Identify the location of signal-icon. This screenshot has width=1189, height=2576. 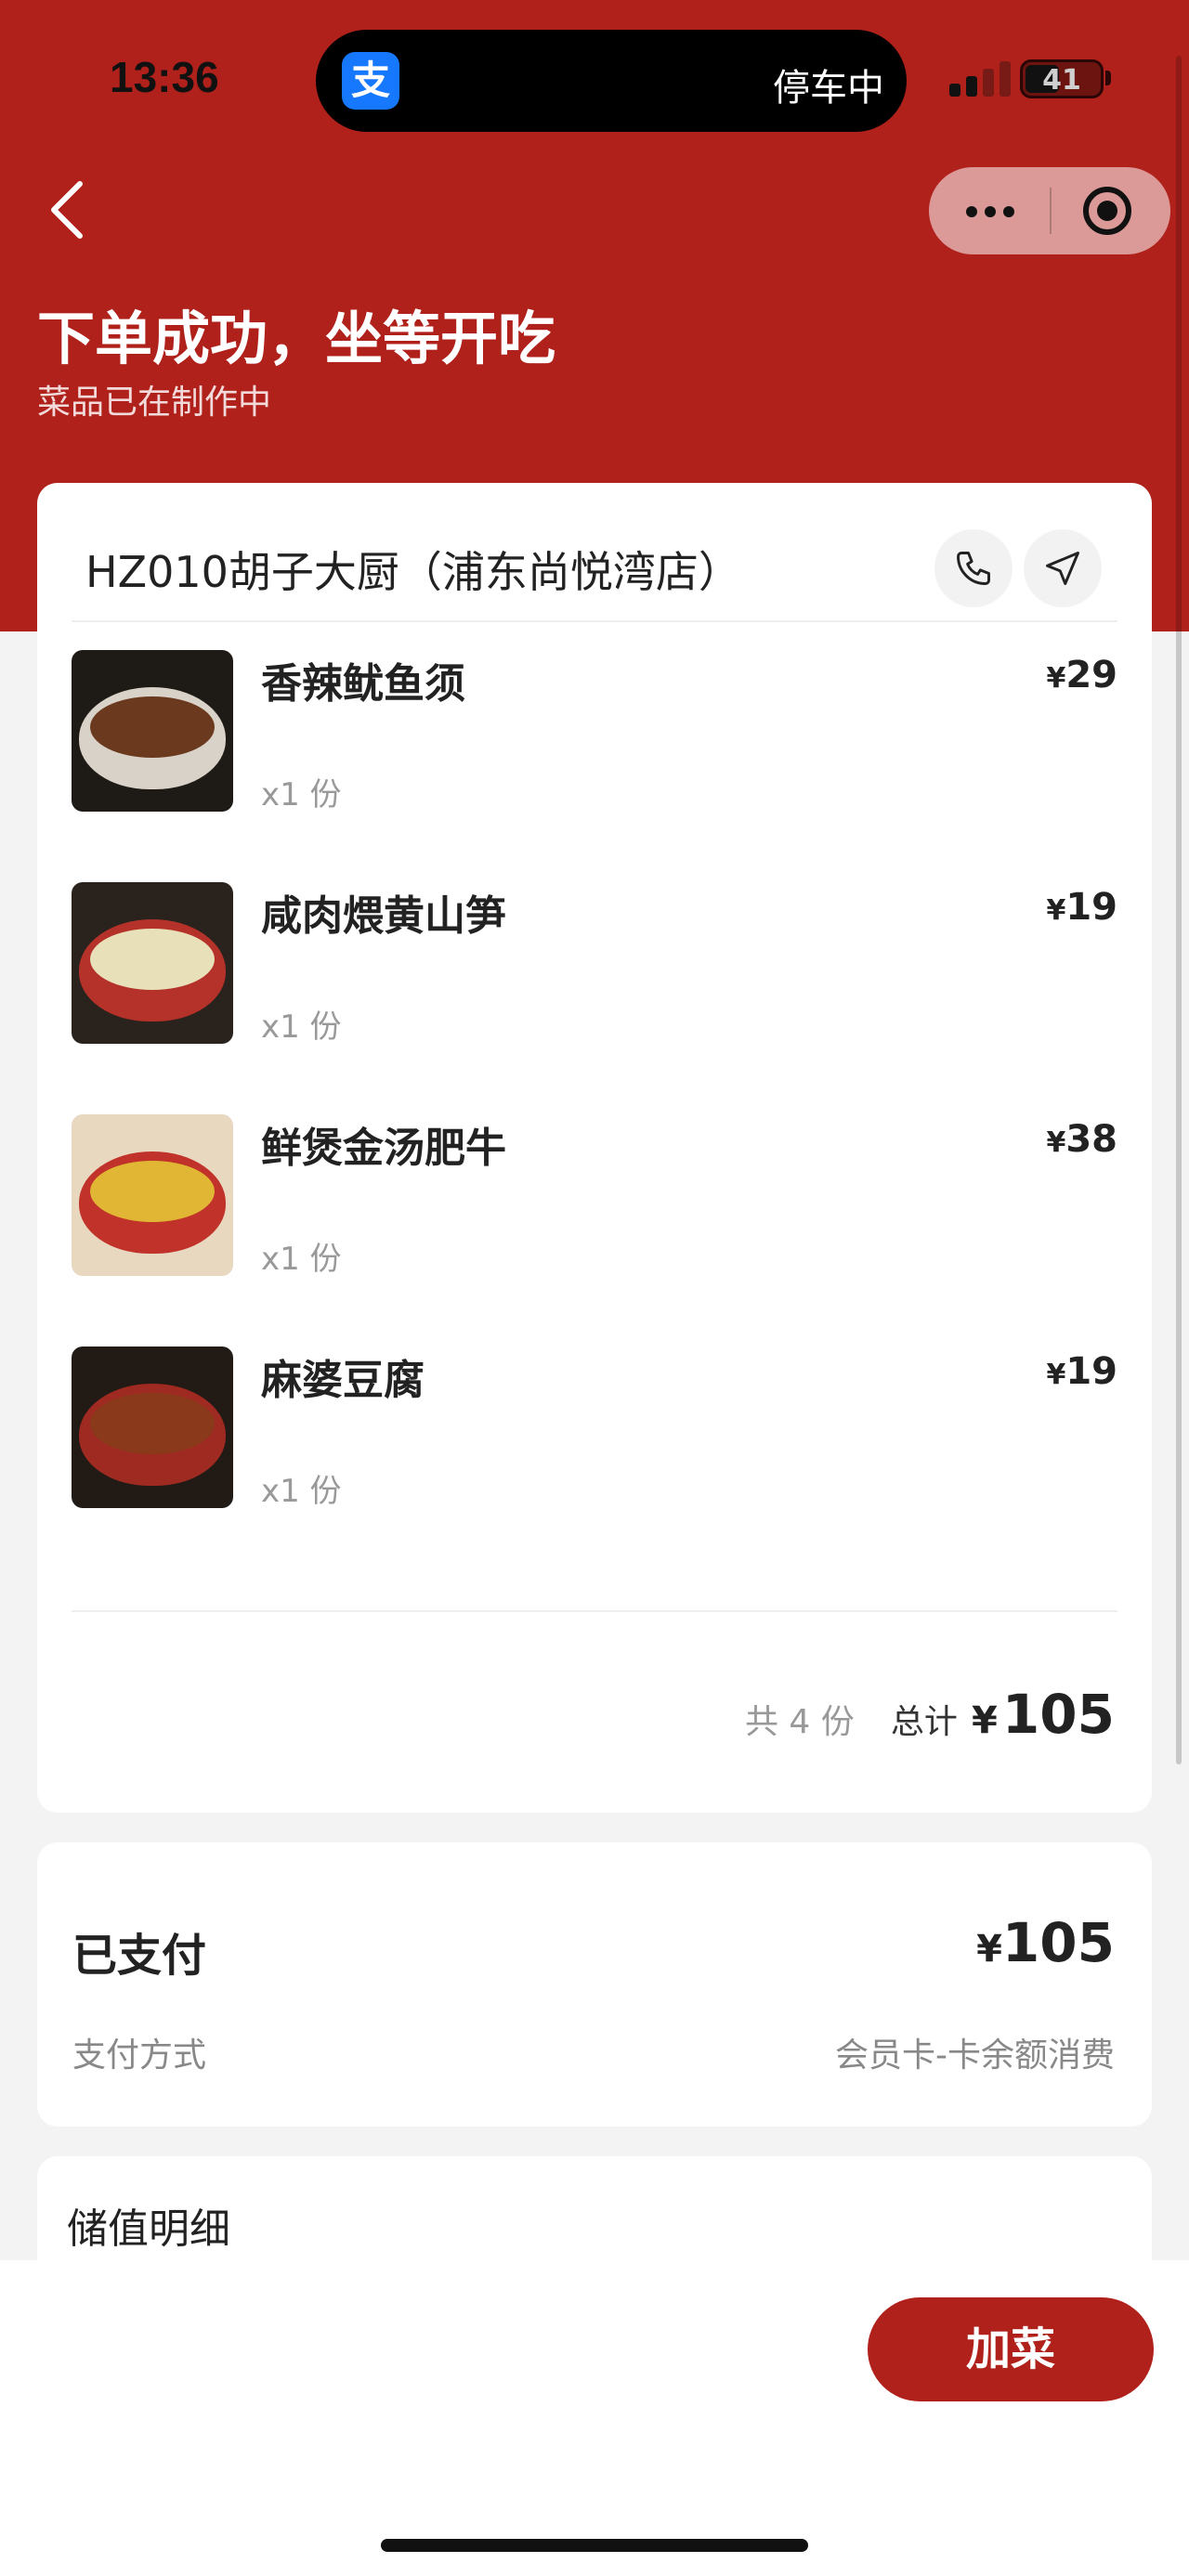
(981, 78).